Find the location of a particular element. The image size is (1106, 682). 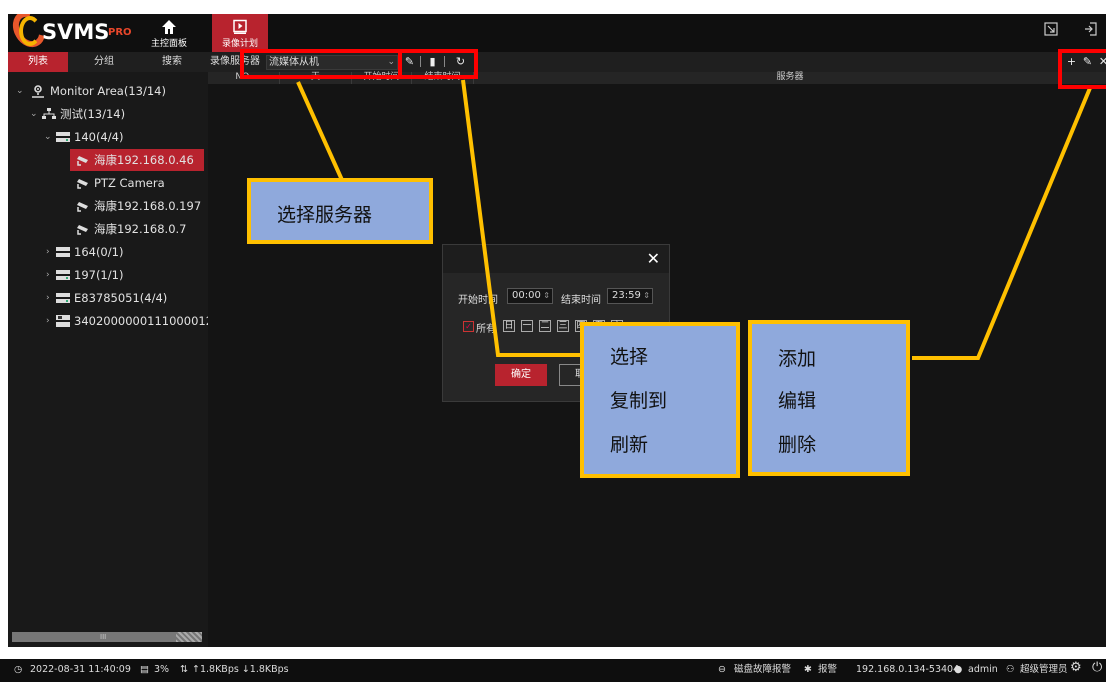

record-plan-icon is located at coordinates (240, 26).